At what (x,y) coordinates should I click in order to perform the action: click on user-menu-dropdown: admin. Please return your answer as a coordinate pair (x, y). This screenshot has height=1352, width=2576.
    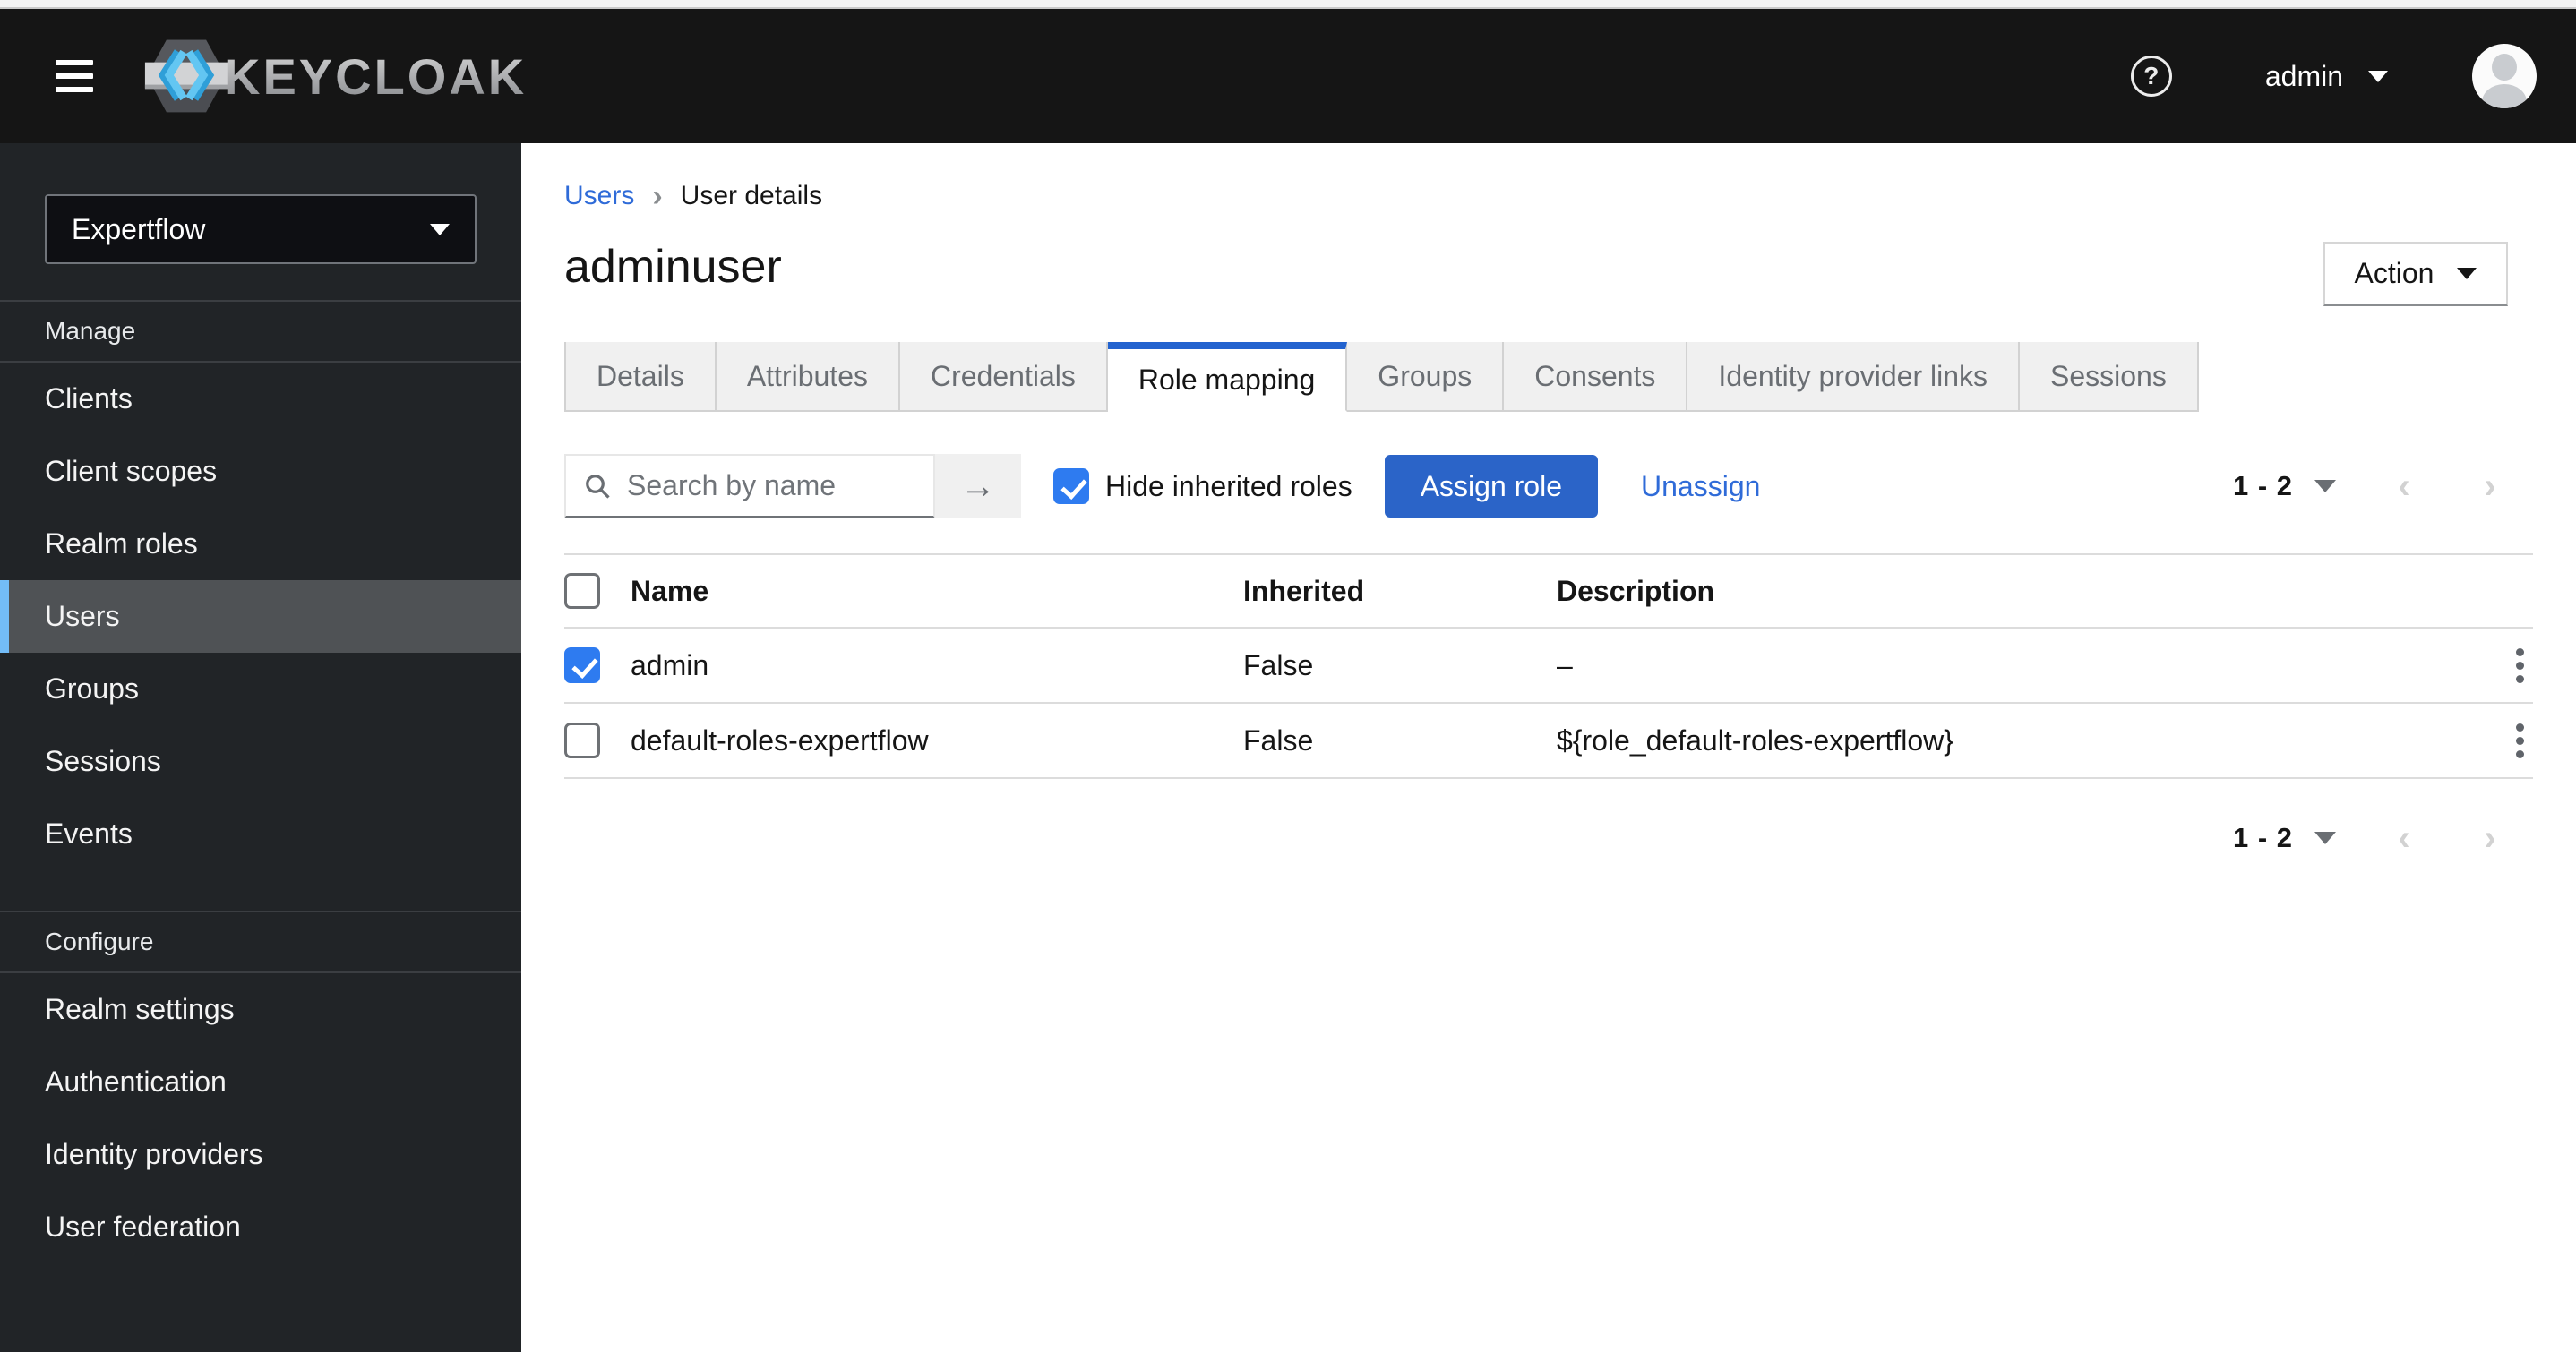
    Looking at the image, I should click on (2326, 76).